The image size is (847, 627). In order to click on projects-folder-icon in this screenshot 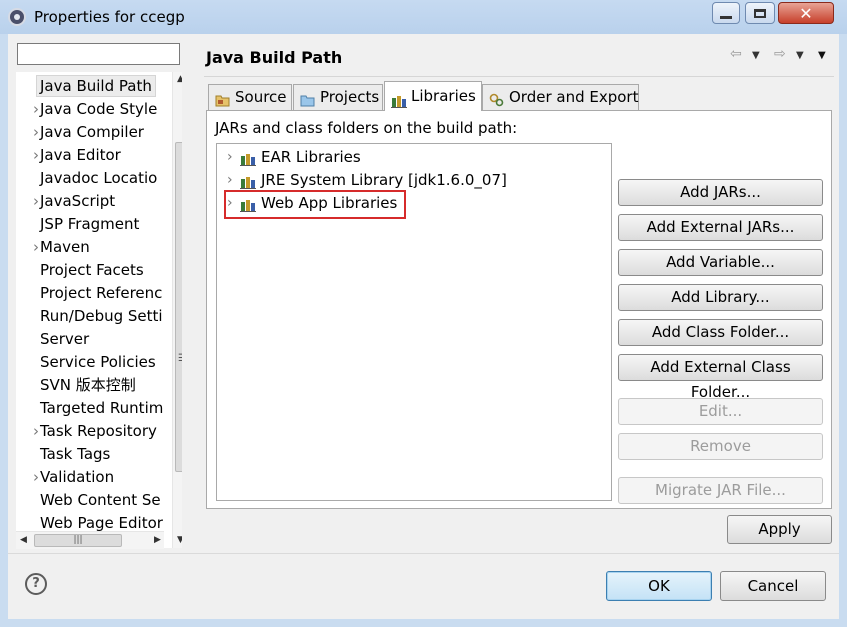, I will do `click(307, 98)`.